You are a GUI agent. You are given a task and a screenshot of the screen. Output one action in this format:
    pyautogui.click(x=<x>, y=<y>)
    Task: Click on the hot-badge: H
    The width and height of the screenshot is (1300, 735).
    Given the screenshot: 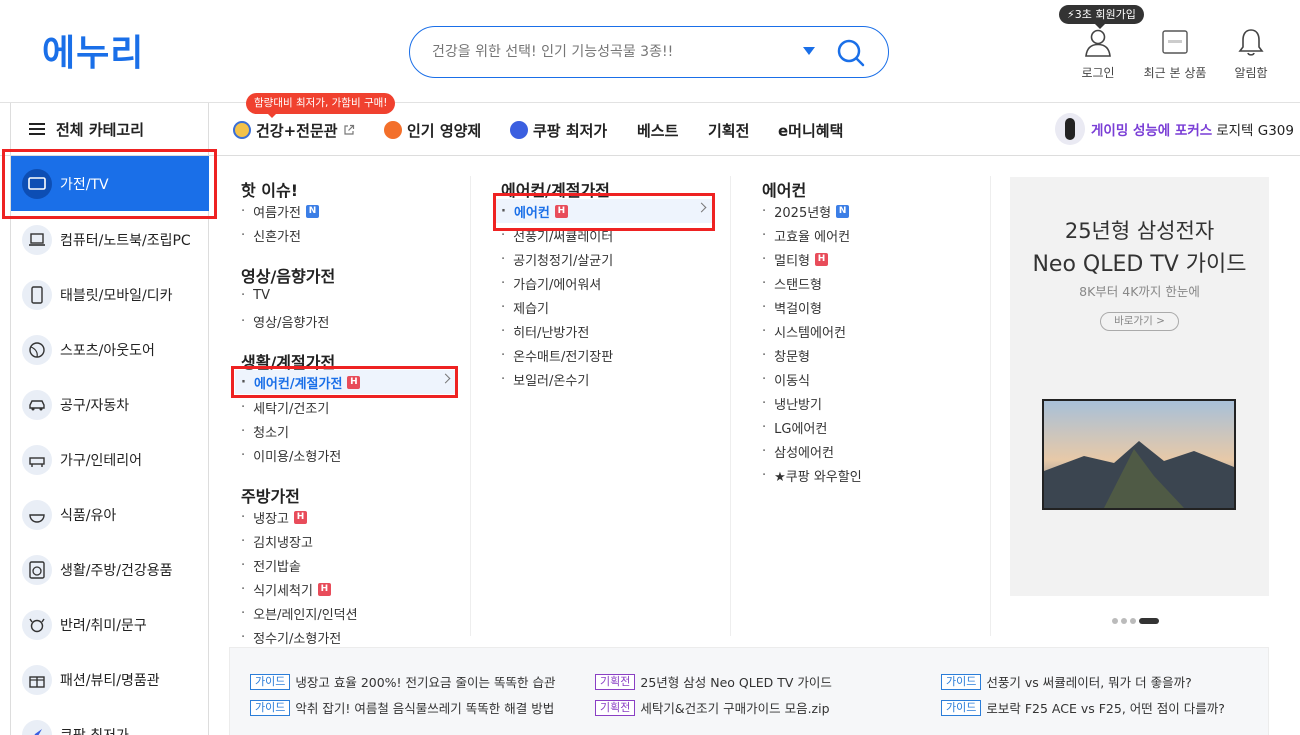 What is the action you would take?
    pyautogui.click(x=324, y=589)
    